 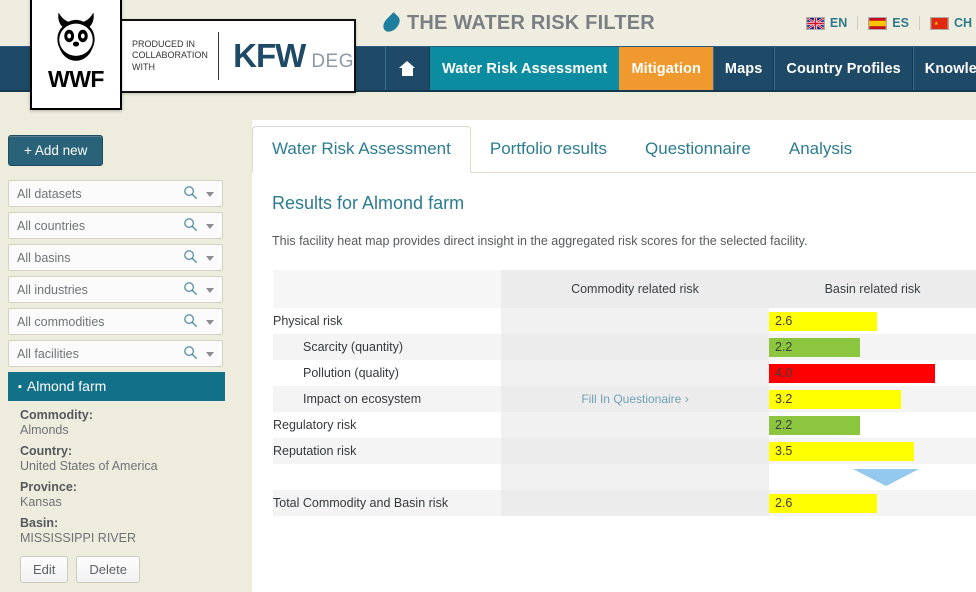 What do you see at coordinates (698, 148) in the screenshot?
I see `tab-label: Questionnaire` at bounding box center [698, 148].